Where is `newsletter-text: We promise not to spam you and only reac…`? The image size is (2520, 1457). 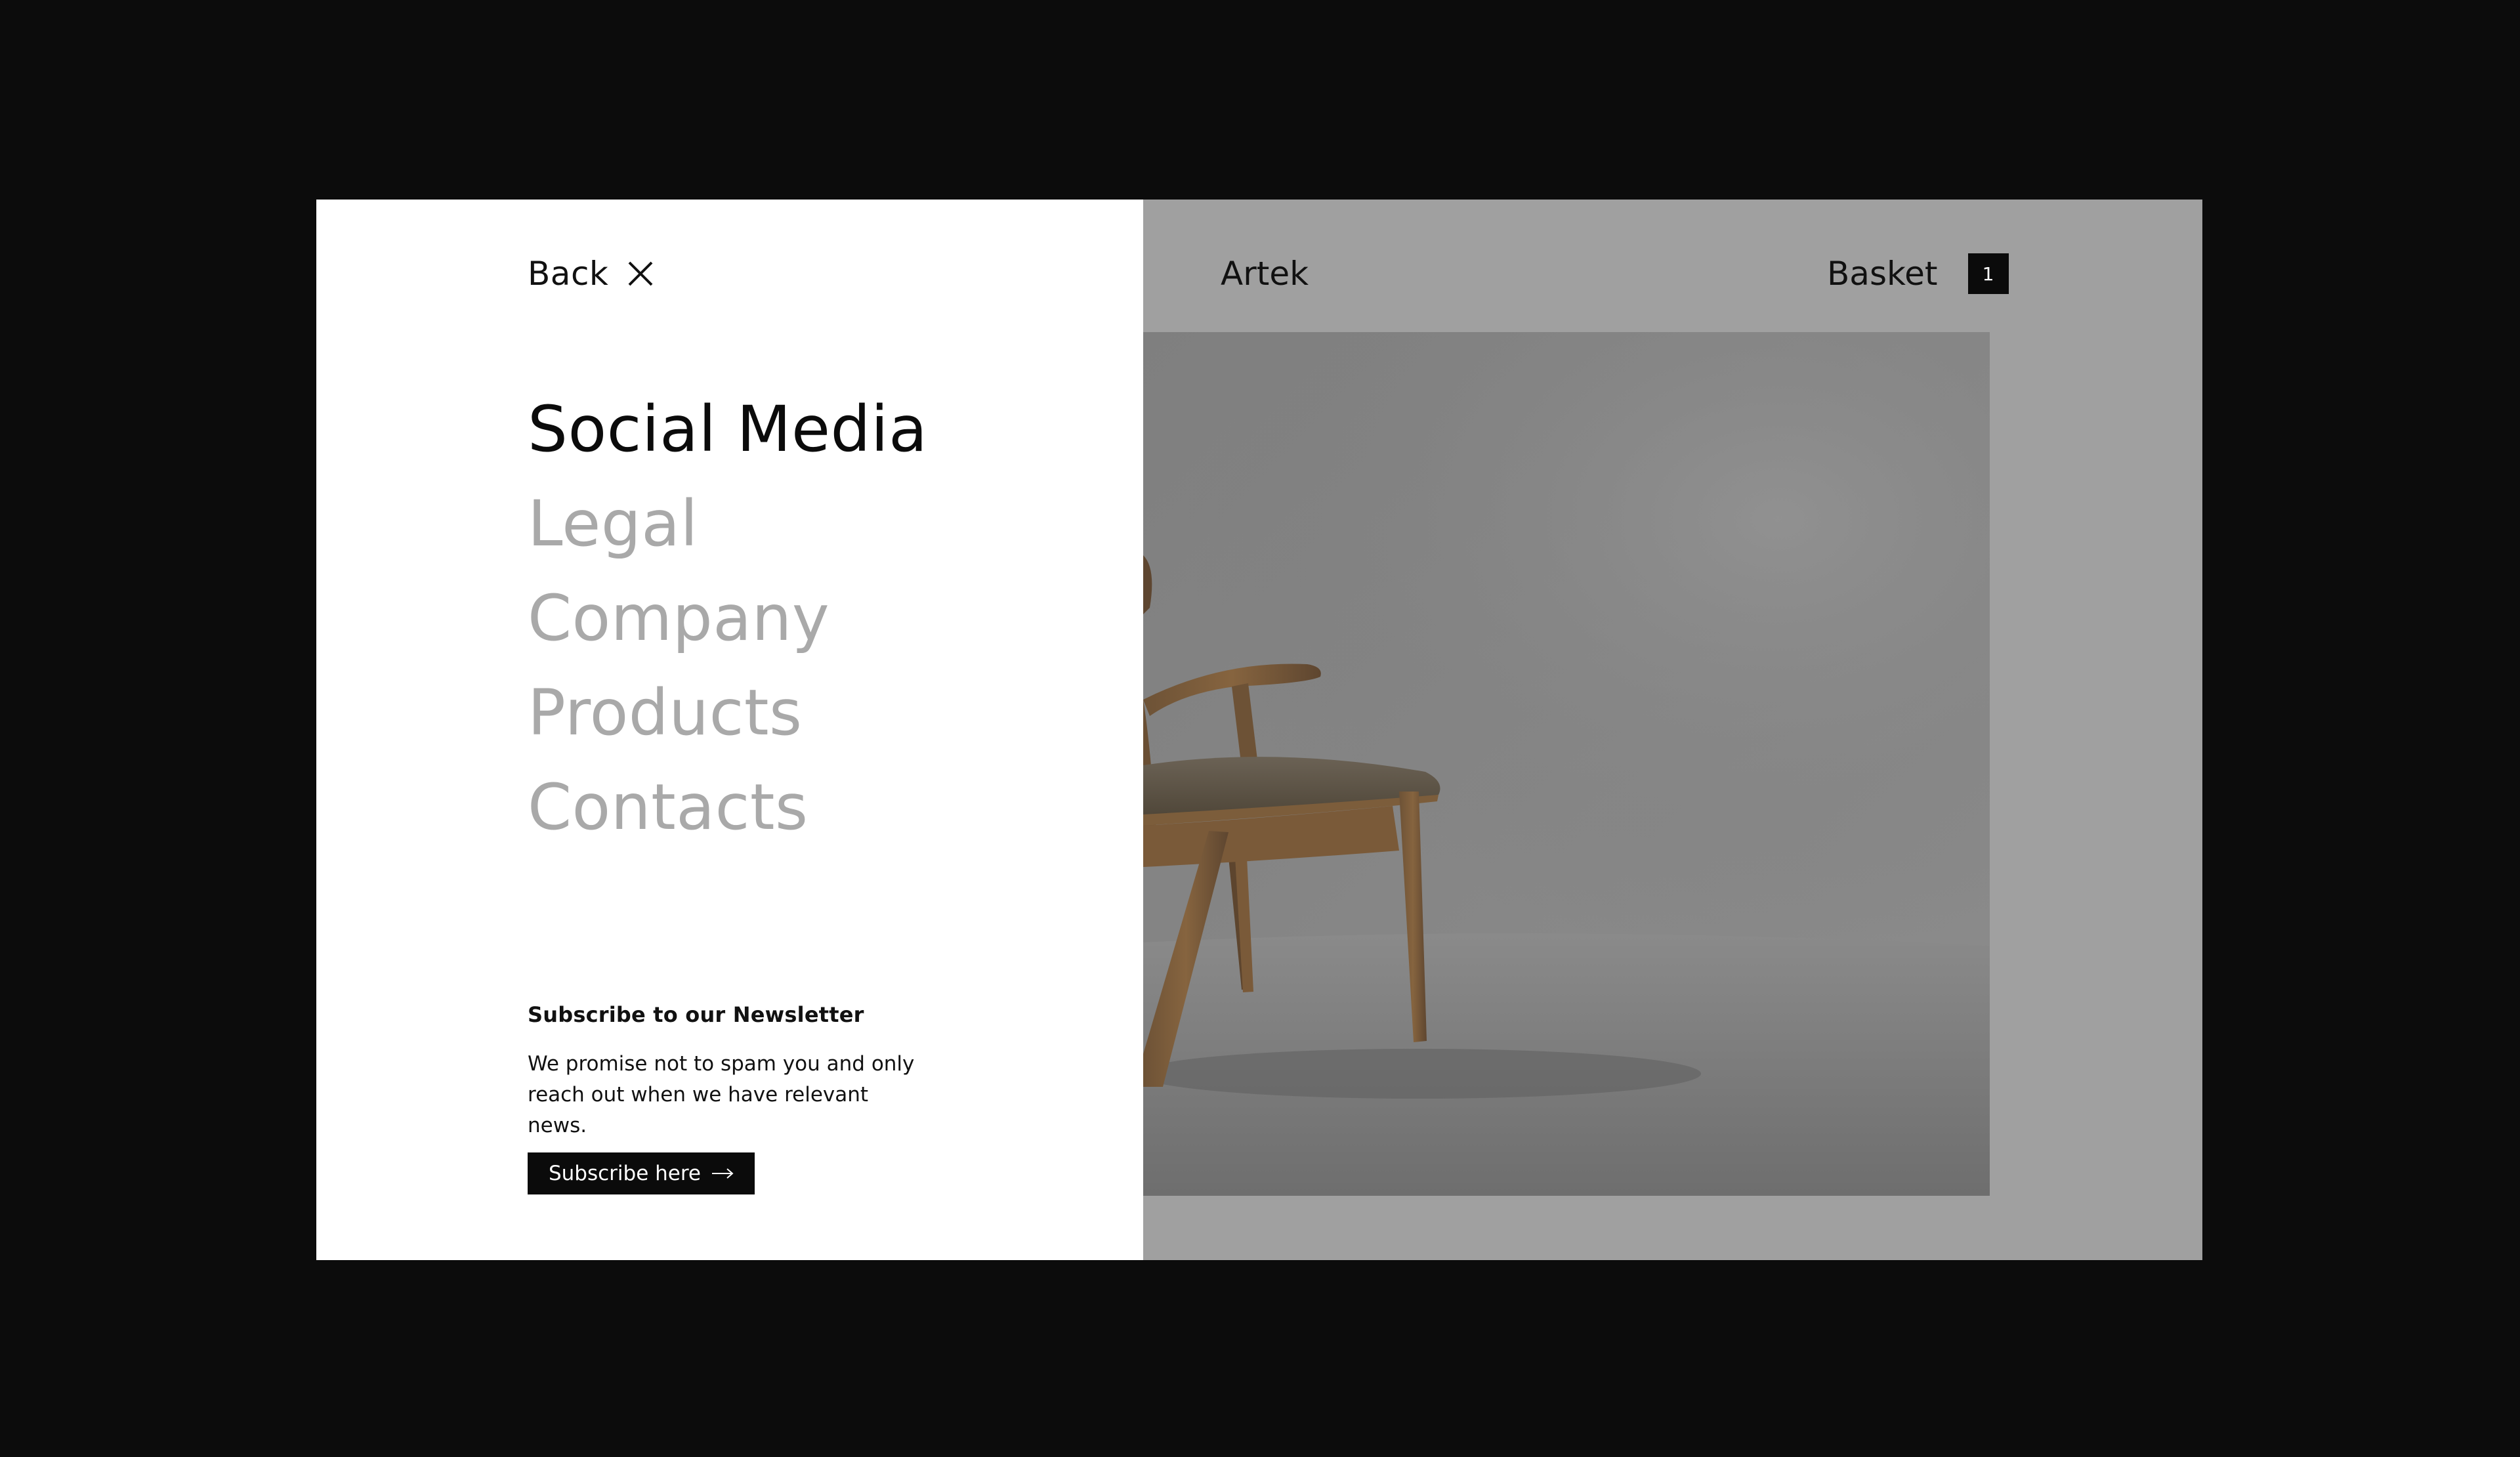
newsletter-text: We promise not to spam you and only reac… is located at coordinates (721, 1094).